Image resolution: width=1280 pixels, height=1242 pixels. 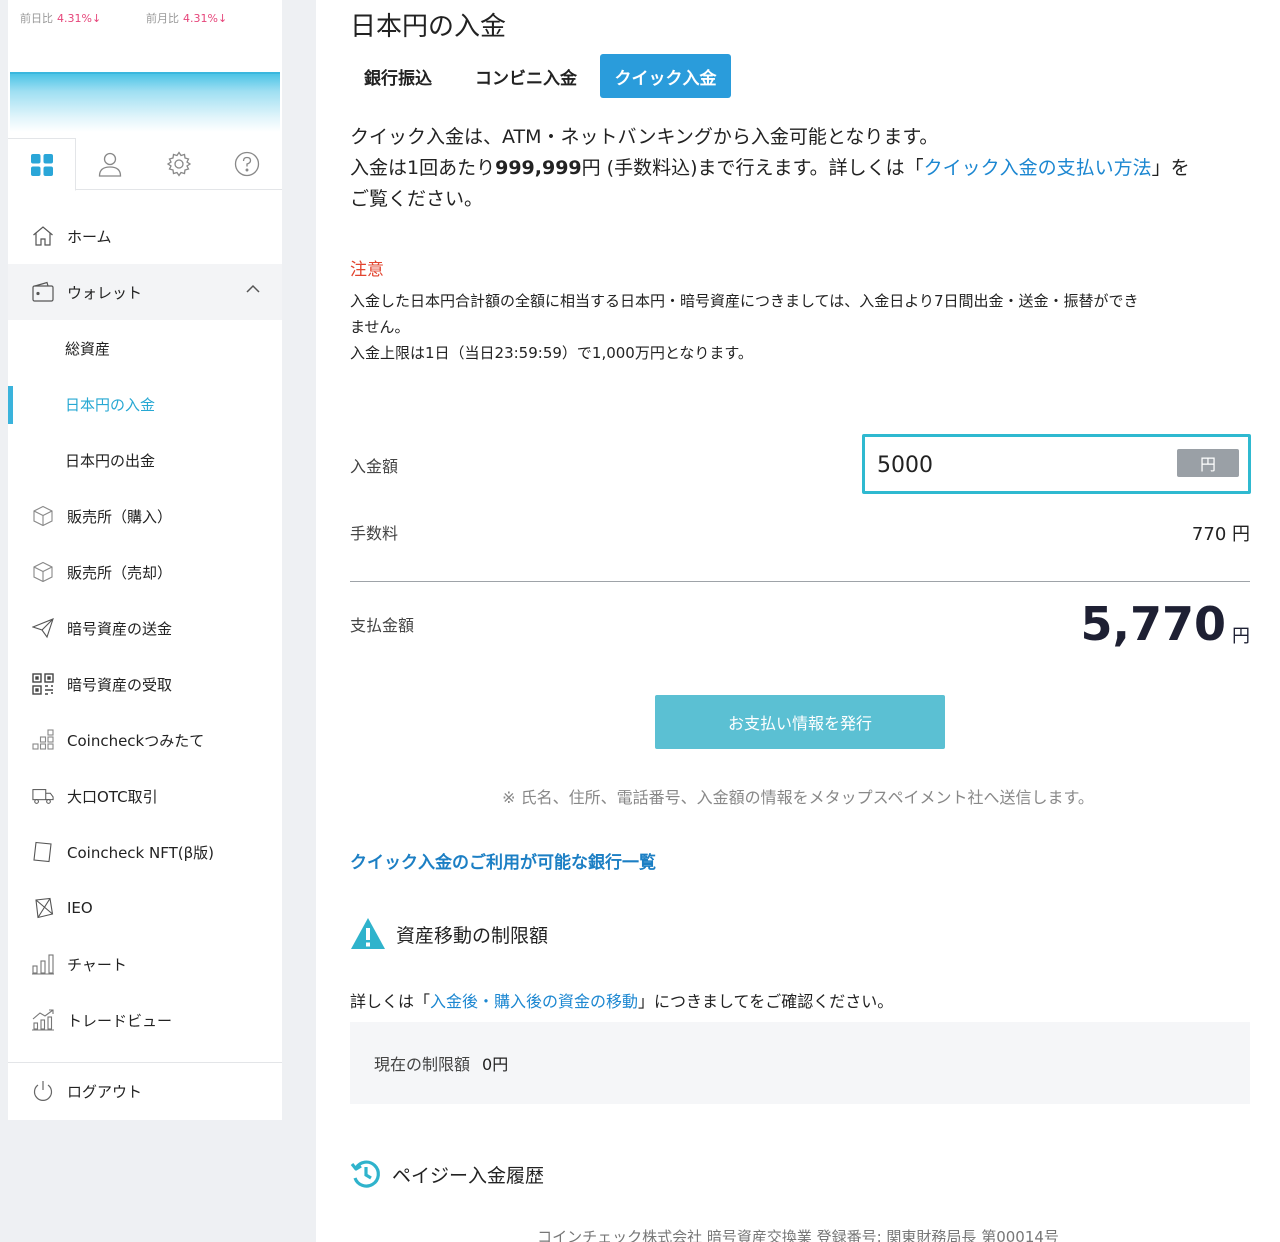 What do you see at coordinates (205, 18) in the screenshot?
I see `month-change-value: 4.31%↓` at bounding box center [205, 18].